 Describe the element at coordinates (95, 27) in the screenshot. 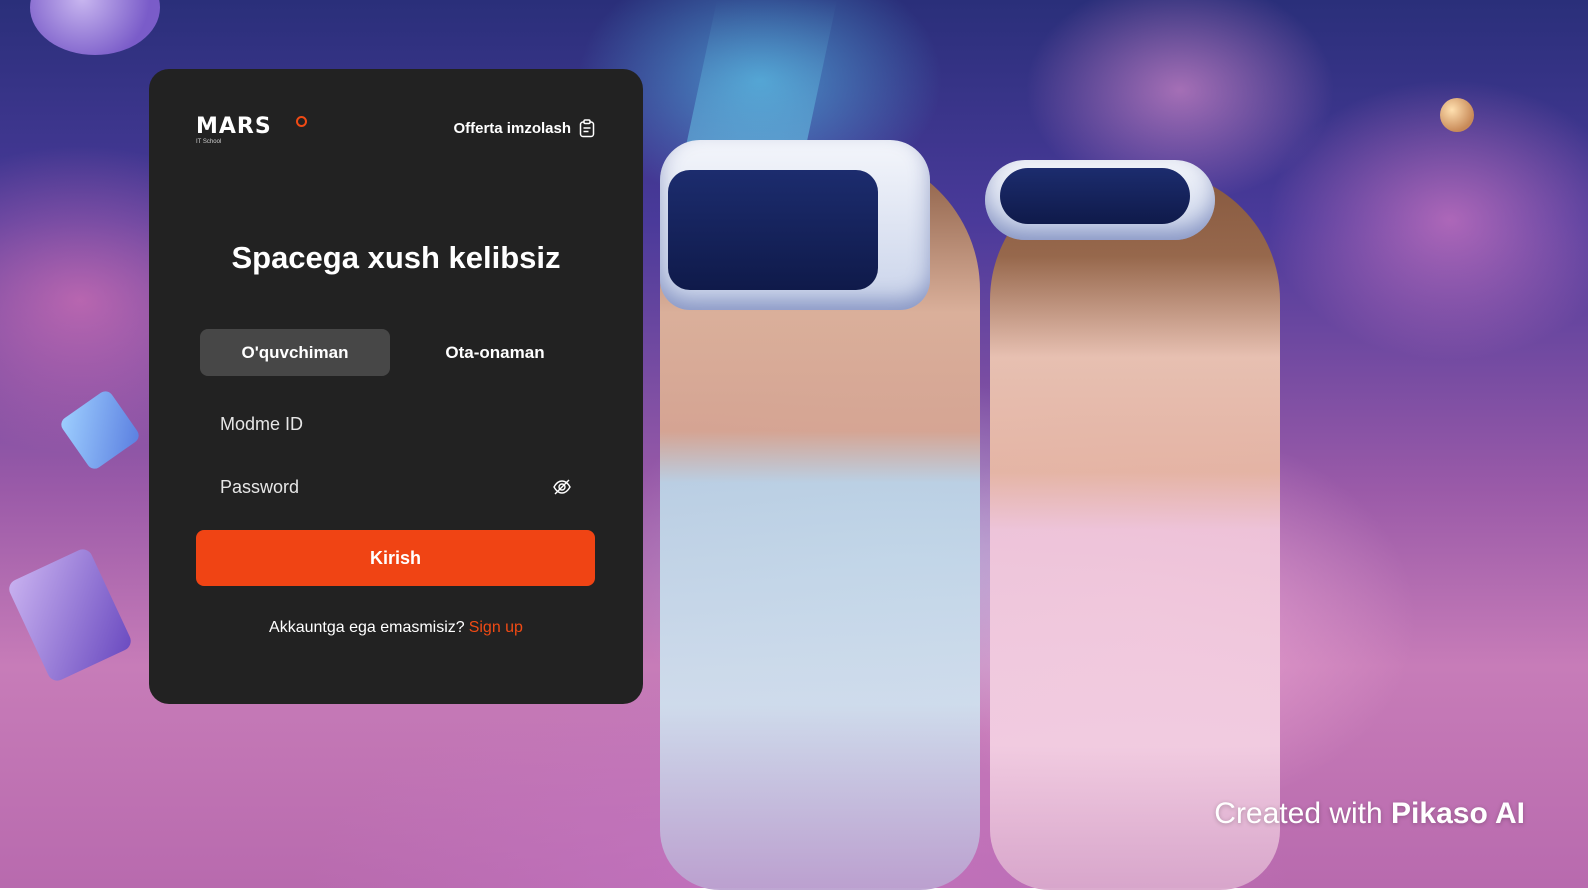

I see `planet-decoration` at that location.